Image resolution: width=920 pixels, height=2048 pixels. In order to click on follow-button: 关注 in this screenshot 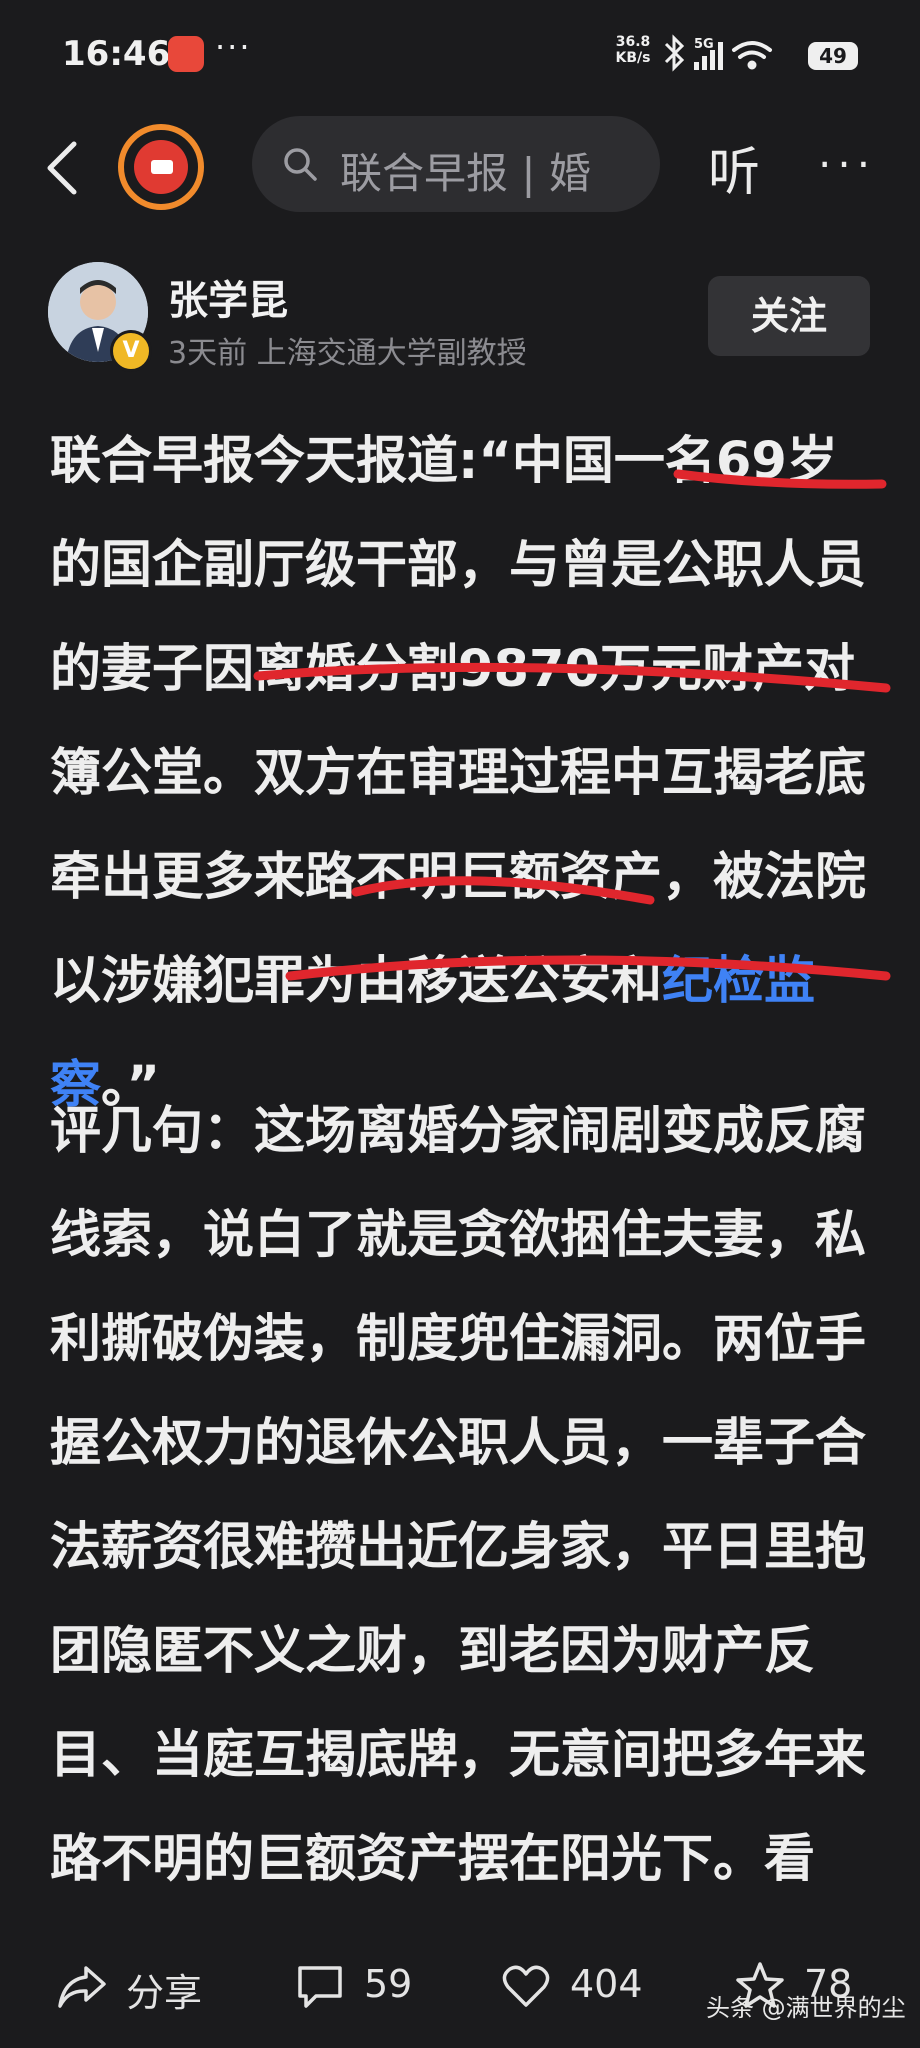, I will do `click(789, 316)`.